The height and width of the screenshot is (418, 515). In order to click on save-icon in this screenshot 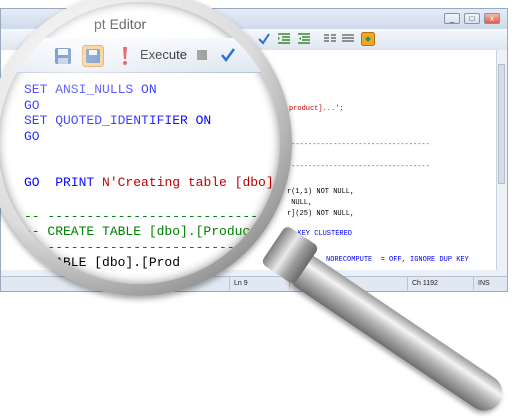, I will do `click(63, 56)`.